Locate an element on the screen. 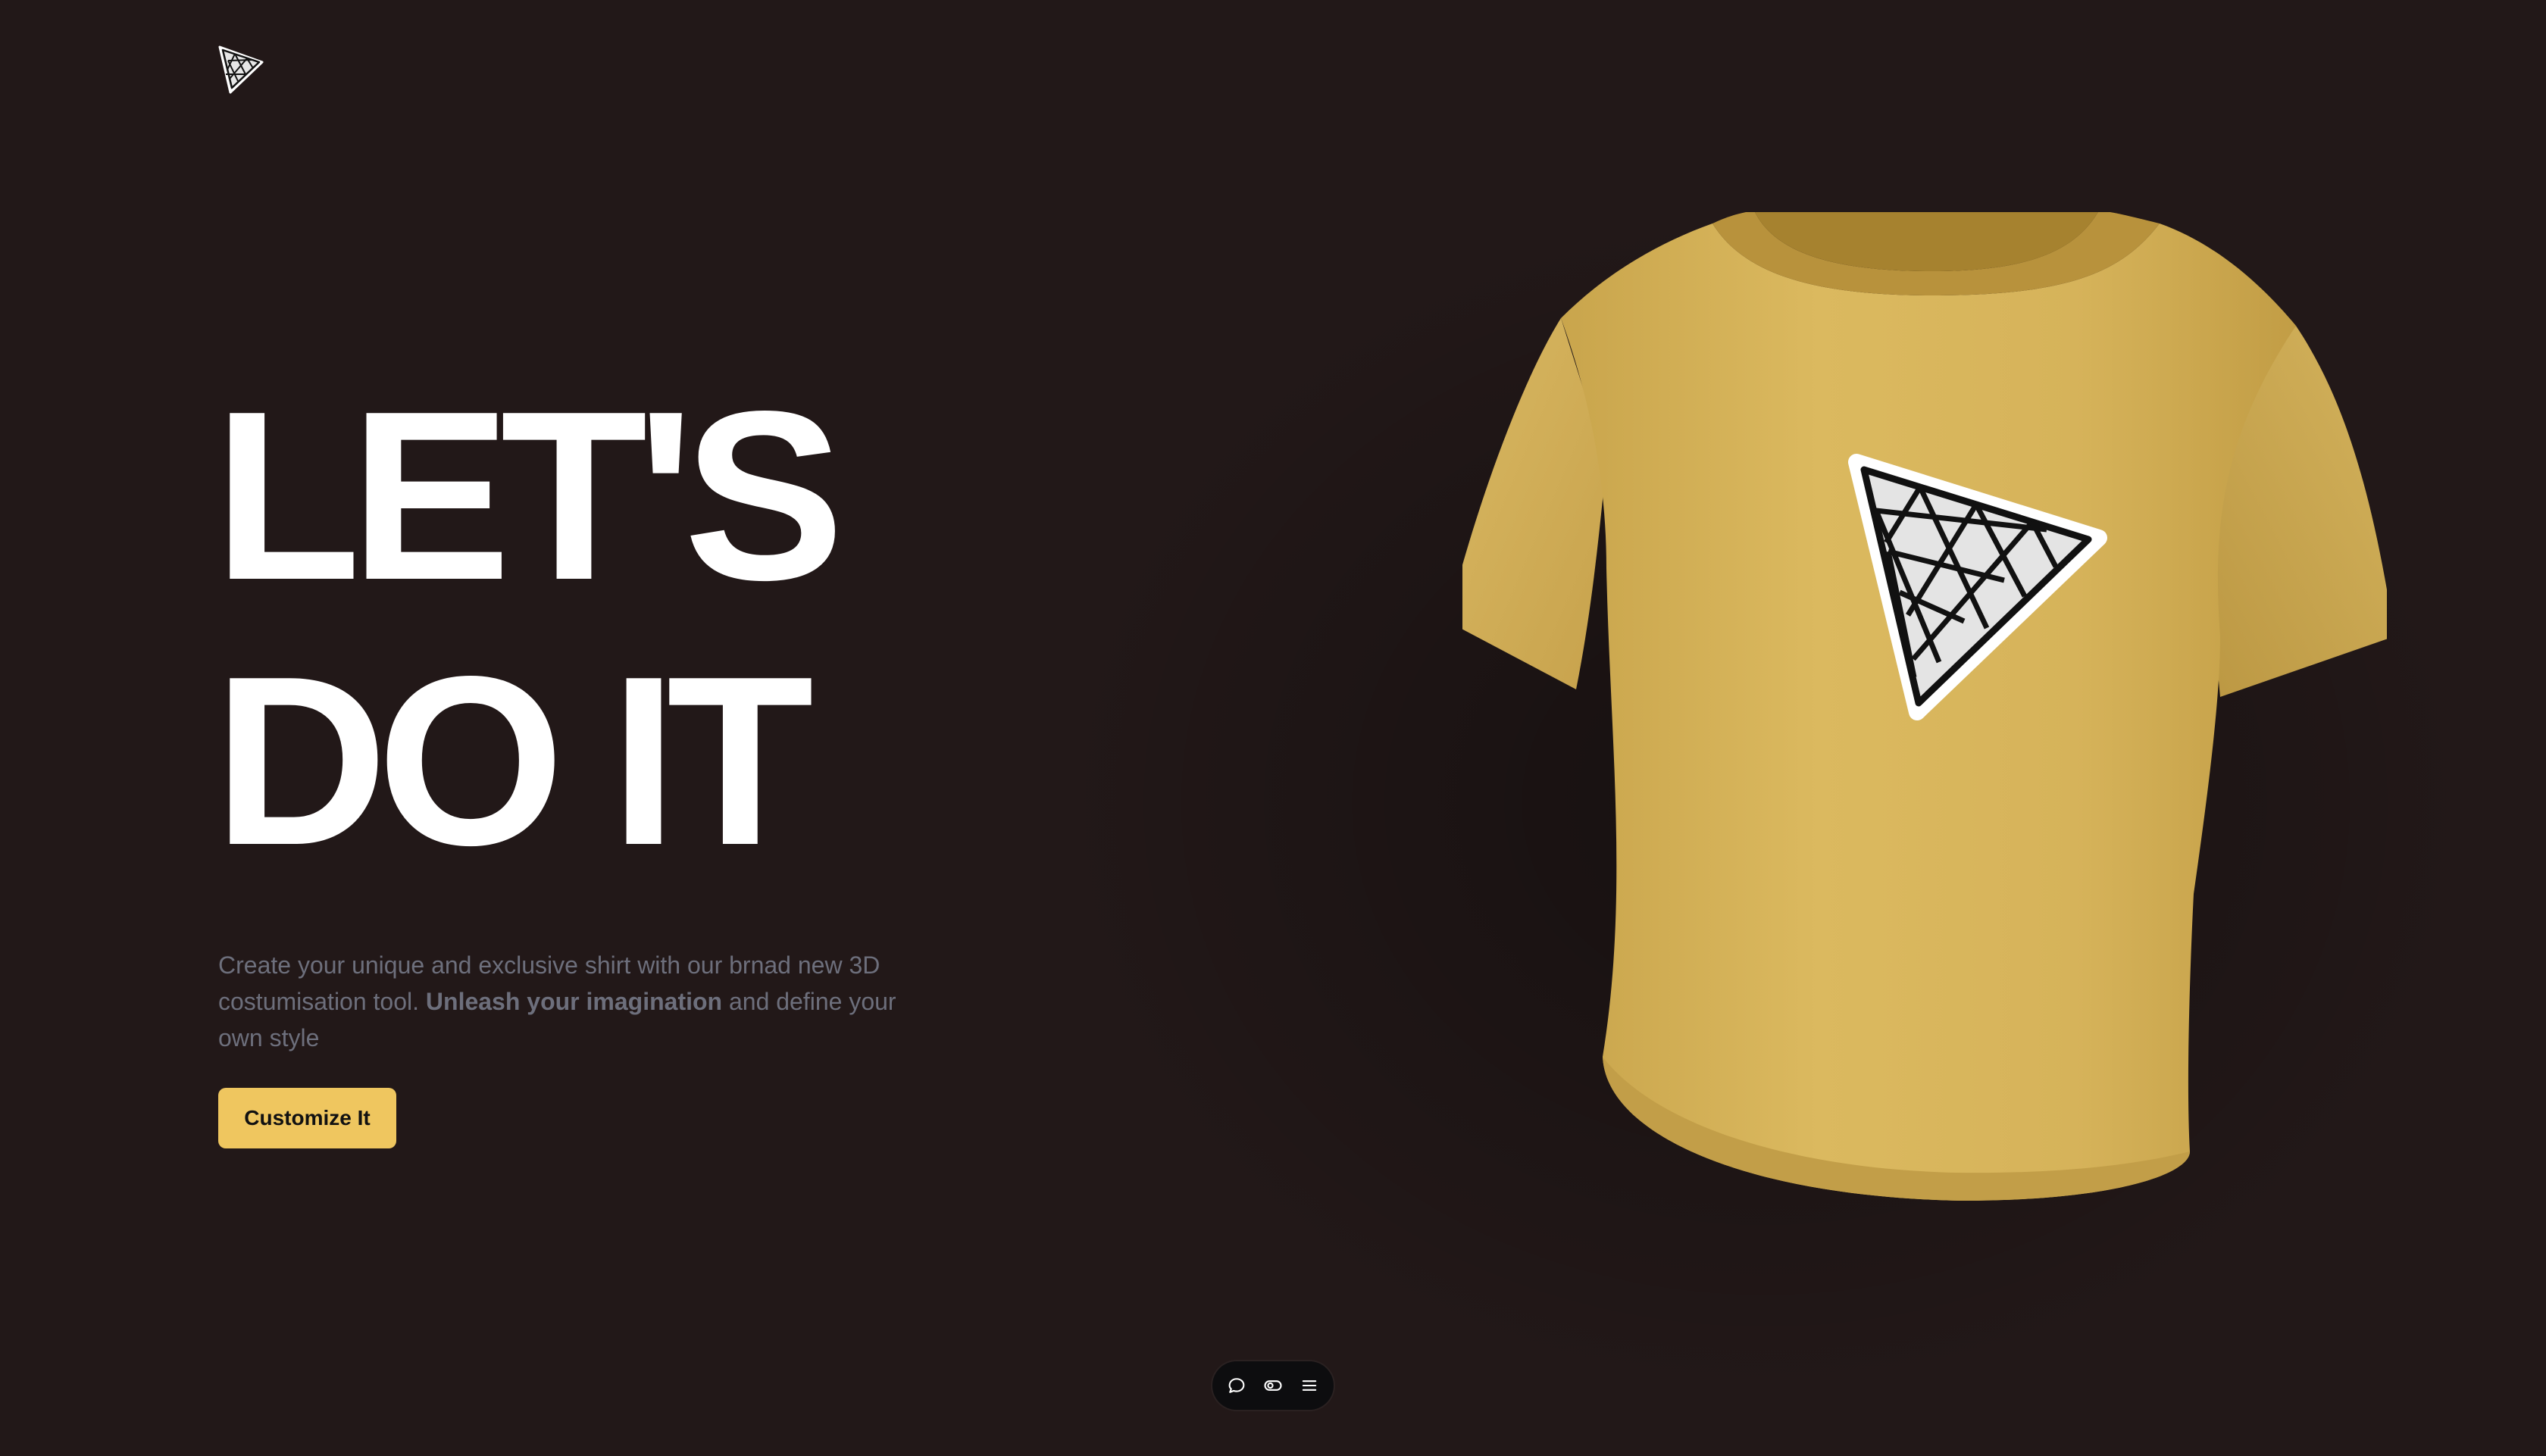 This screenshot has width=2546, height=1456. toggle-button is located at coordinates (1273, 1385).